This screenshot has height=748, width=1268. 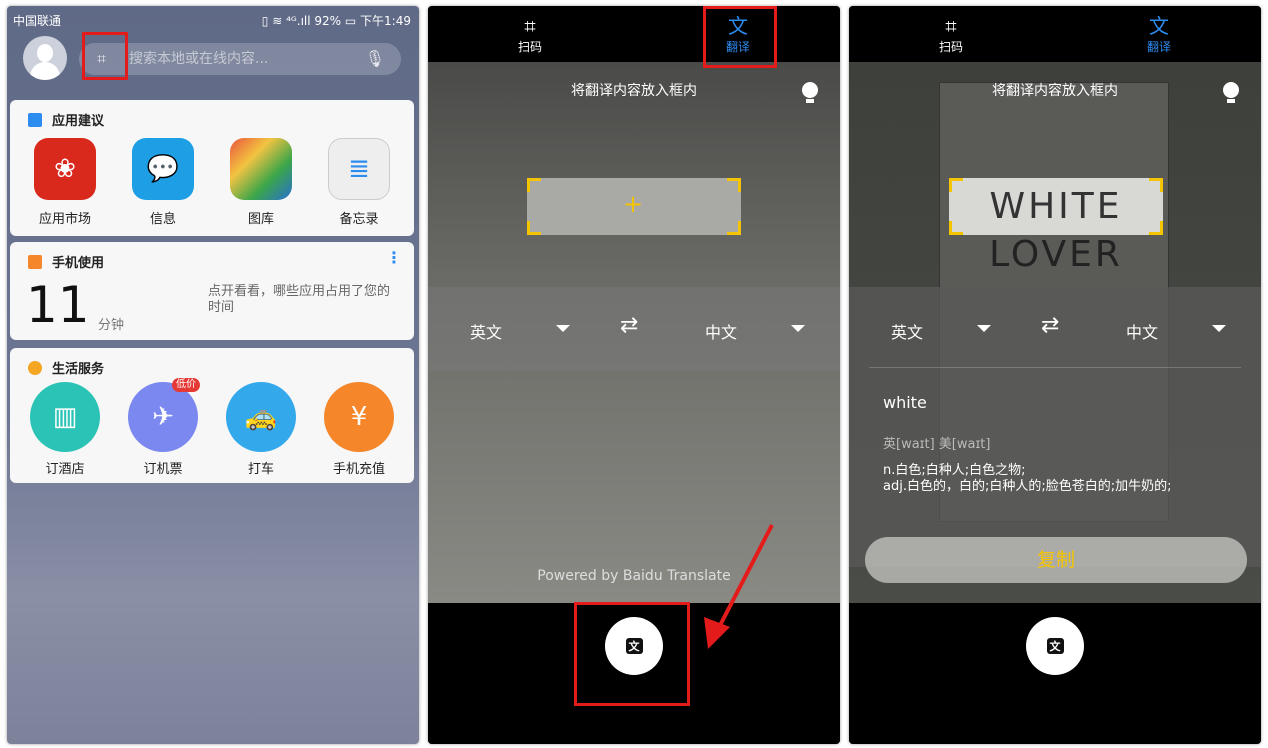 I want to click on card-title: 生活服务, so click(x=78, y=369).